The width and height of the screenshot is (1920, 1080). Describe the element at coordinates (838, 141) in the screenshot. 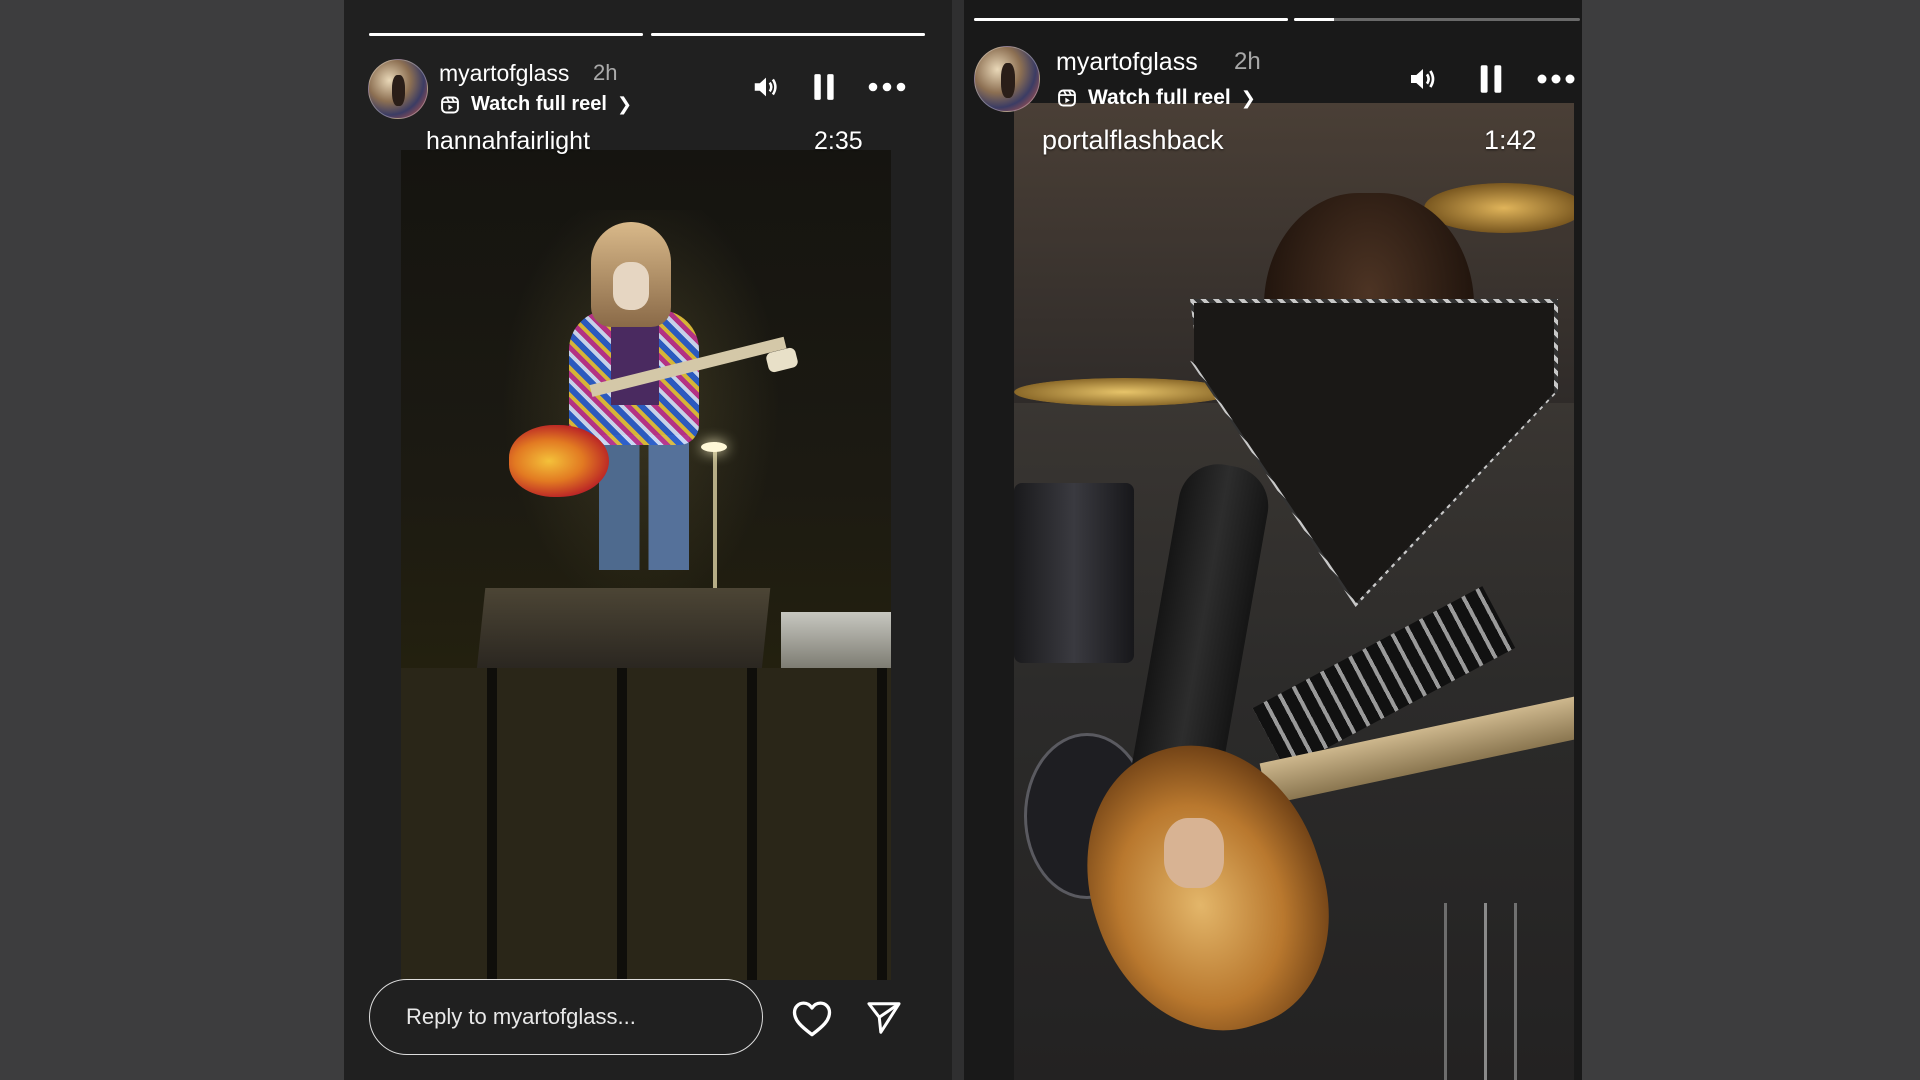

I see `reel-duration: 2:35` at that location.